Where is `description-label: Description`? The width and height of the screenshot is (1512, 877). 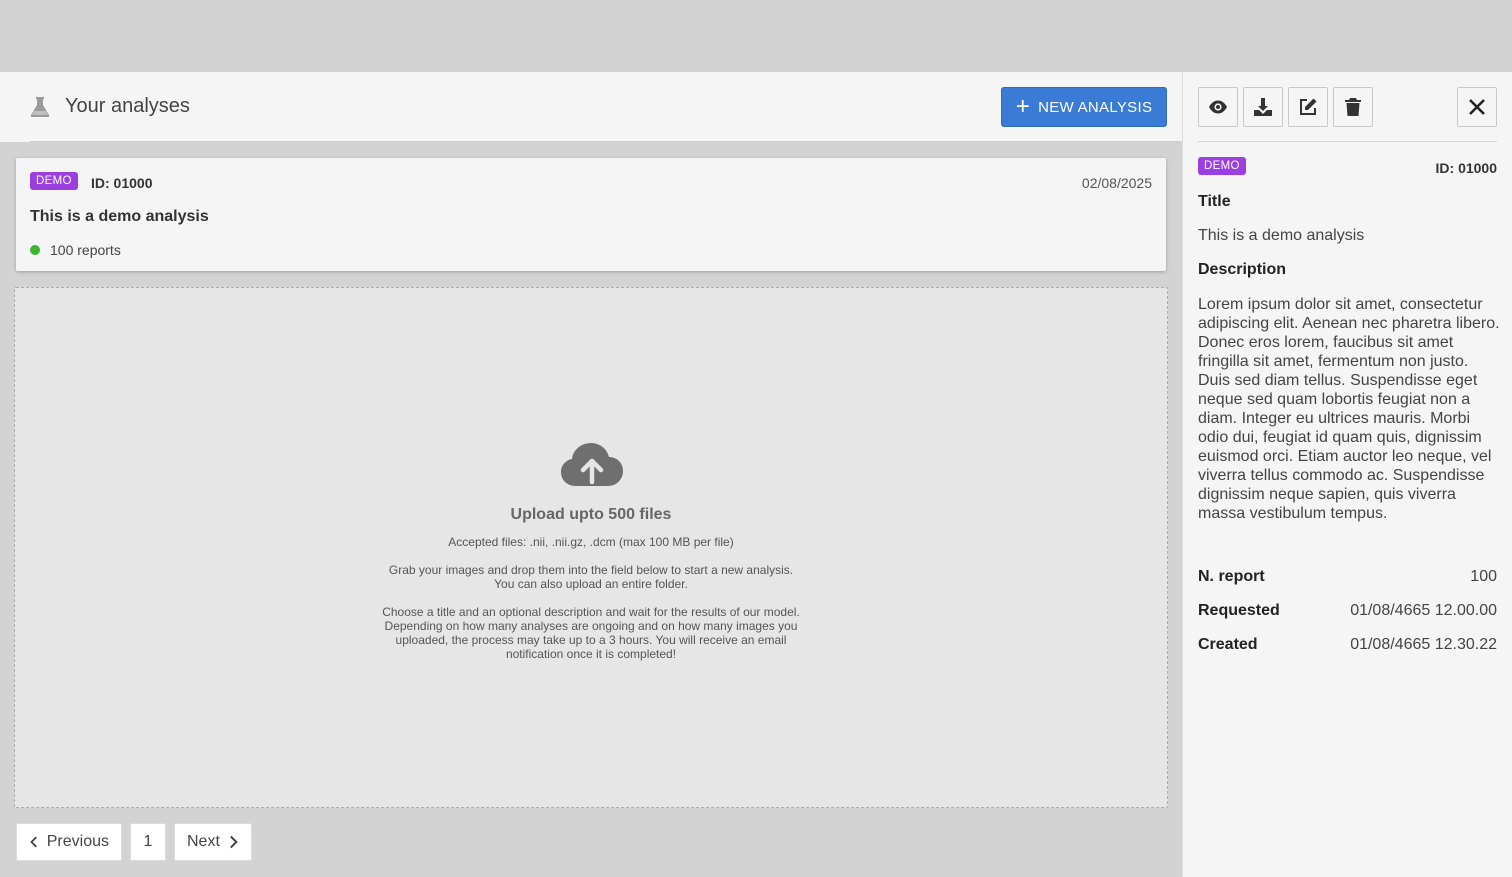
description-label: Description is located at coordinates (1242, 269).